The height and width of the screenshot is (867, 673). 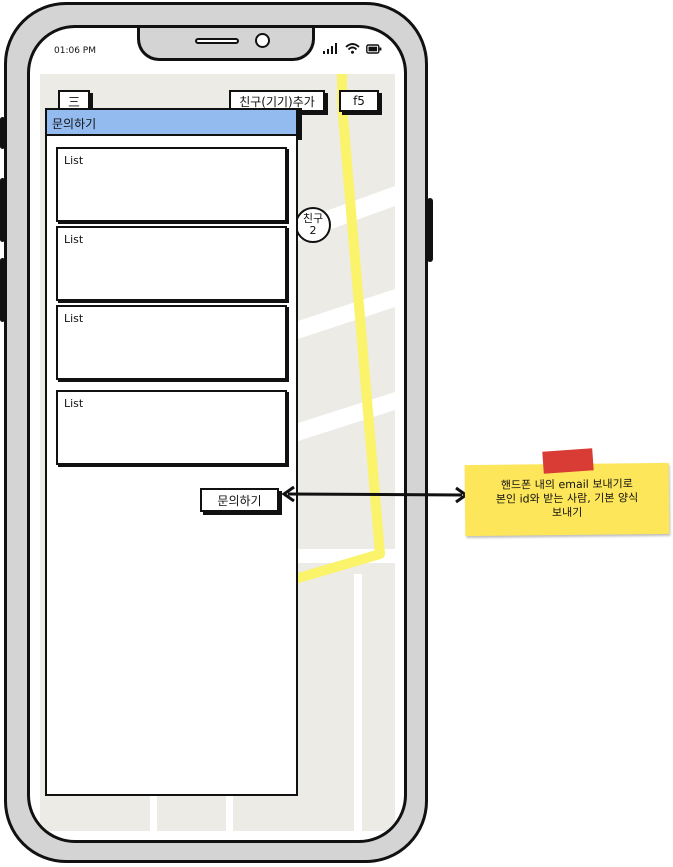 What do you see at coordinates (313, 230) in the screenshot?
I see `friend-marker-number: 2` at bounding box center [313, 230].